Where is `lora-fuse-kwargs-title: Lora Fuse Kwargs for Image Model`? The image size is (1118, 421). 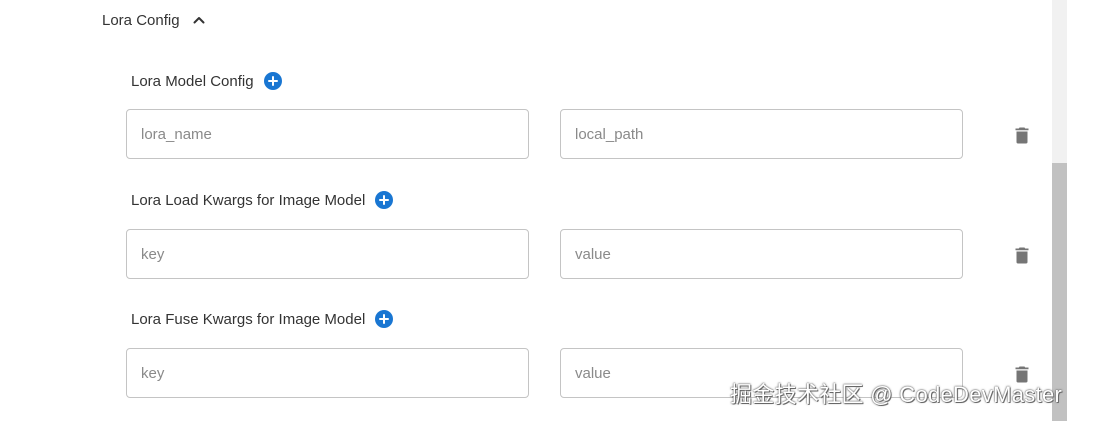 lora-fuse-kwargs-title: Lora Fuse Kwargs for Image Model is located at coordinates (262, 319).